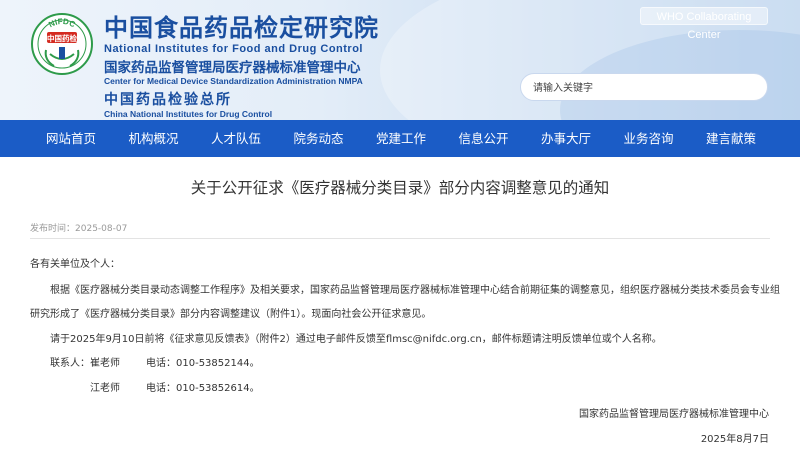  Describe the element at coordinates (232, 68) in the screenshot. I see `subtitle-cn: 国家药品监督管理局医疗器械标准管理中心` at that location.